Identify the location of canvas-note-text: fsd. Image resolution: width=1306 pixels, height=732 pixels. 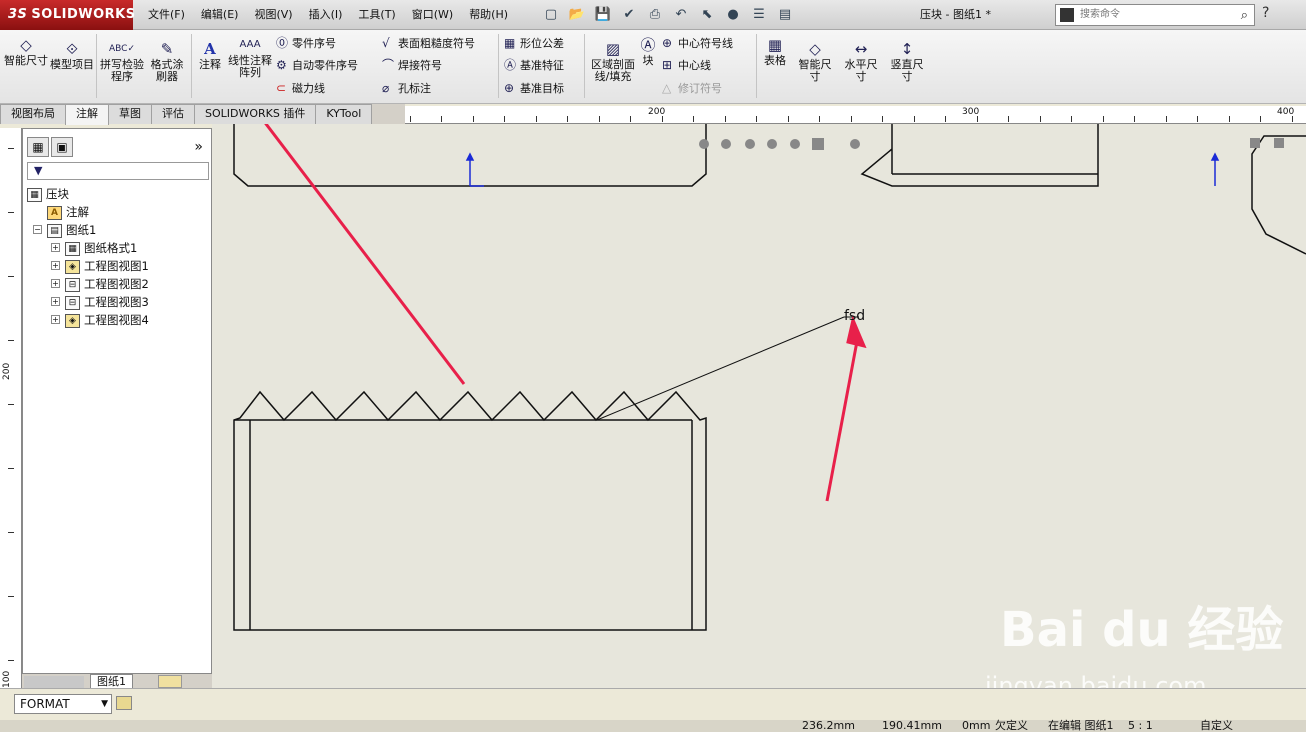
(854, 316).